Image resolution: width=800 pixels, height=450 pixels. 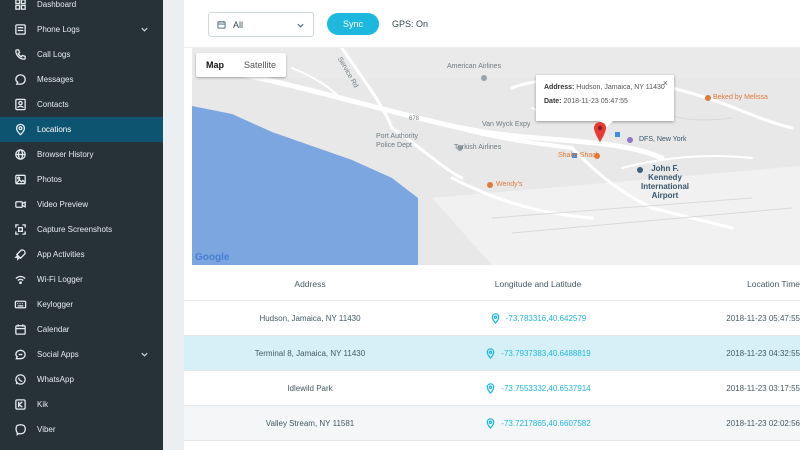 What do you see at coordinates (546, 318) in the screenshot?
I see `coords-link: -73.783316,40.642579` at bounding box center [546, 318].